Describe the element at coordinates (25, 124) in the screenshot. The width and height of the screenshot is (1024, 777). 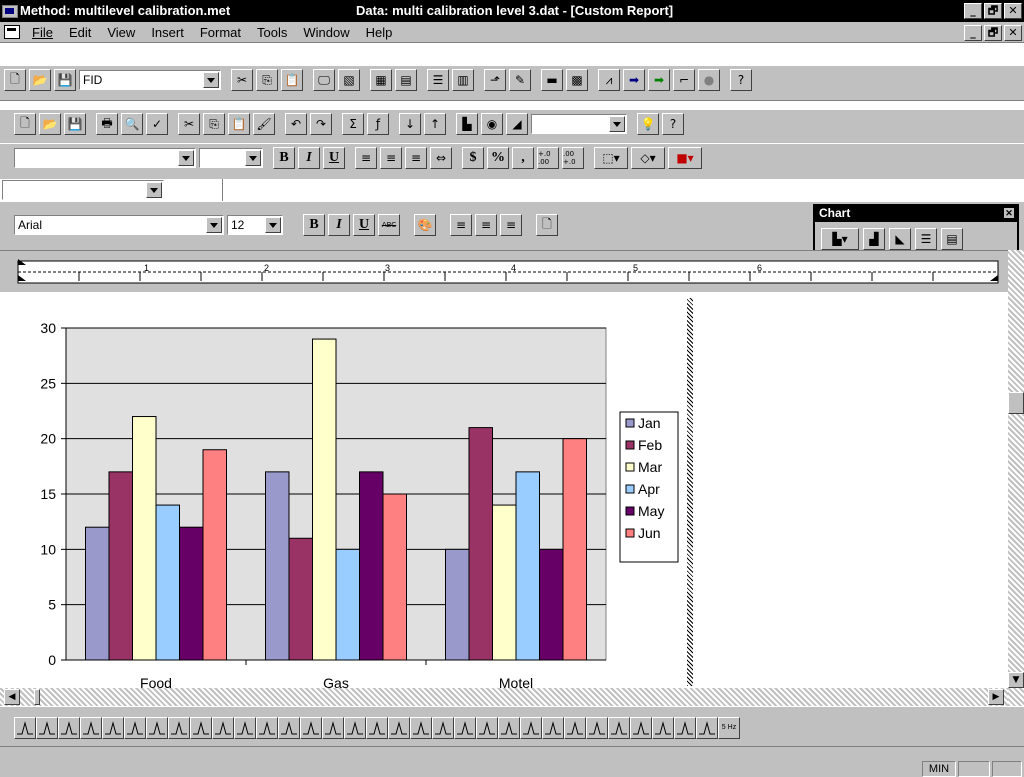
I see `new-file-icon: 🗋` at that location.